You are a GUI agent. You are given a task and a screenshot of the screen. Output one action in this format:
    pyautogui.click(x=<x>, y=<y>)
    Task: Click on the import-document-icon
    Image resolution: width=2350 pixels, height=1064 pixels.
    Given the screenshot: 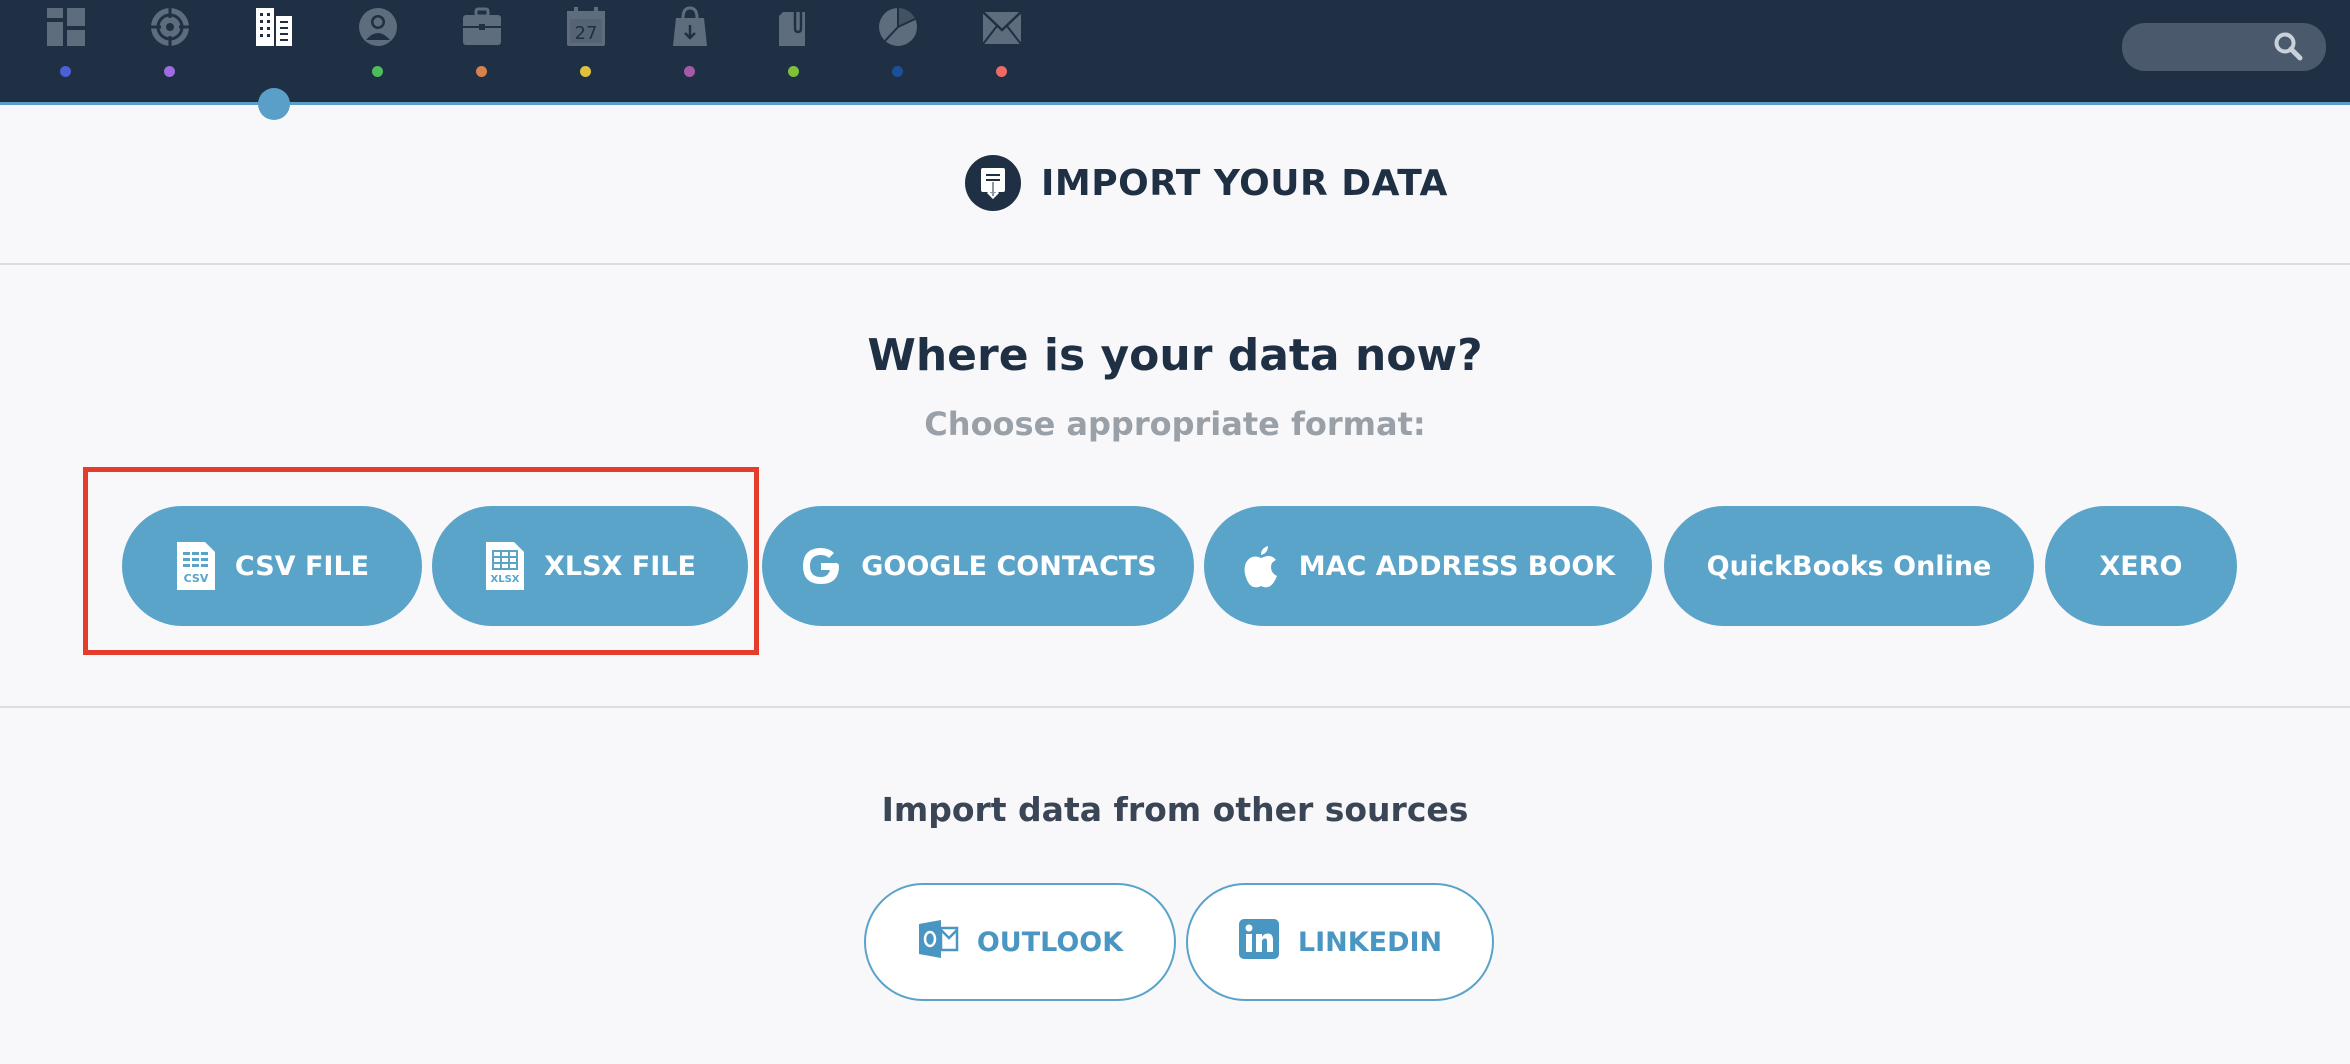 What is the action you would take?
    pyautogui.click(x=993, y=183)
    